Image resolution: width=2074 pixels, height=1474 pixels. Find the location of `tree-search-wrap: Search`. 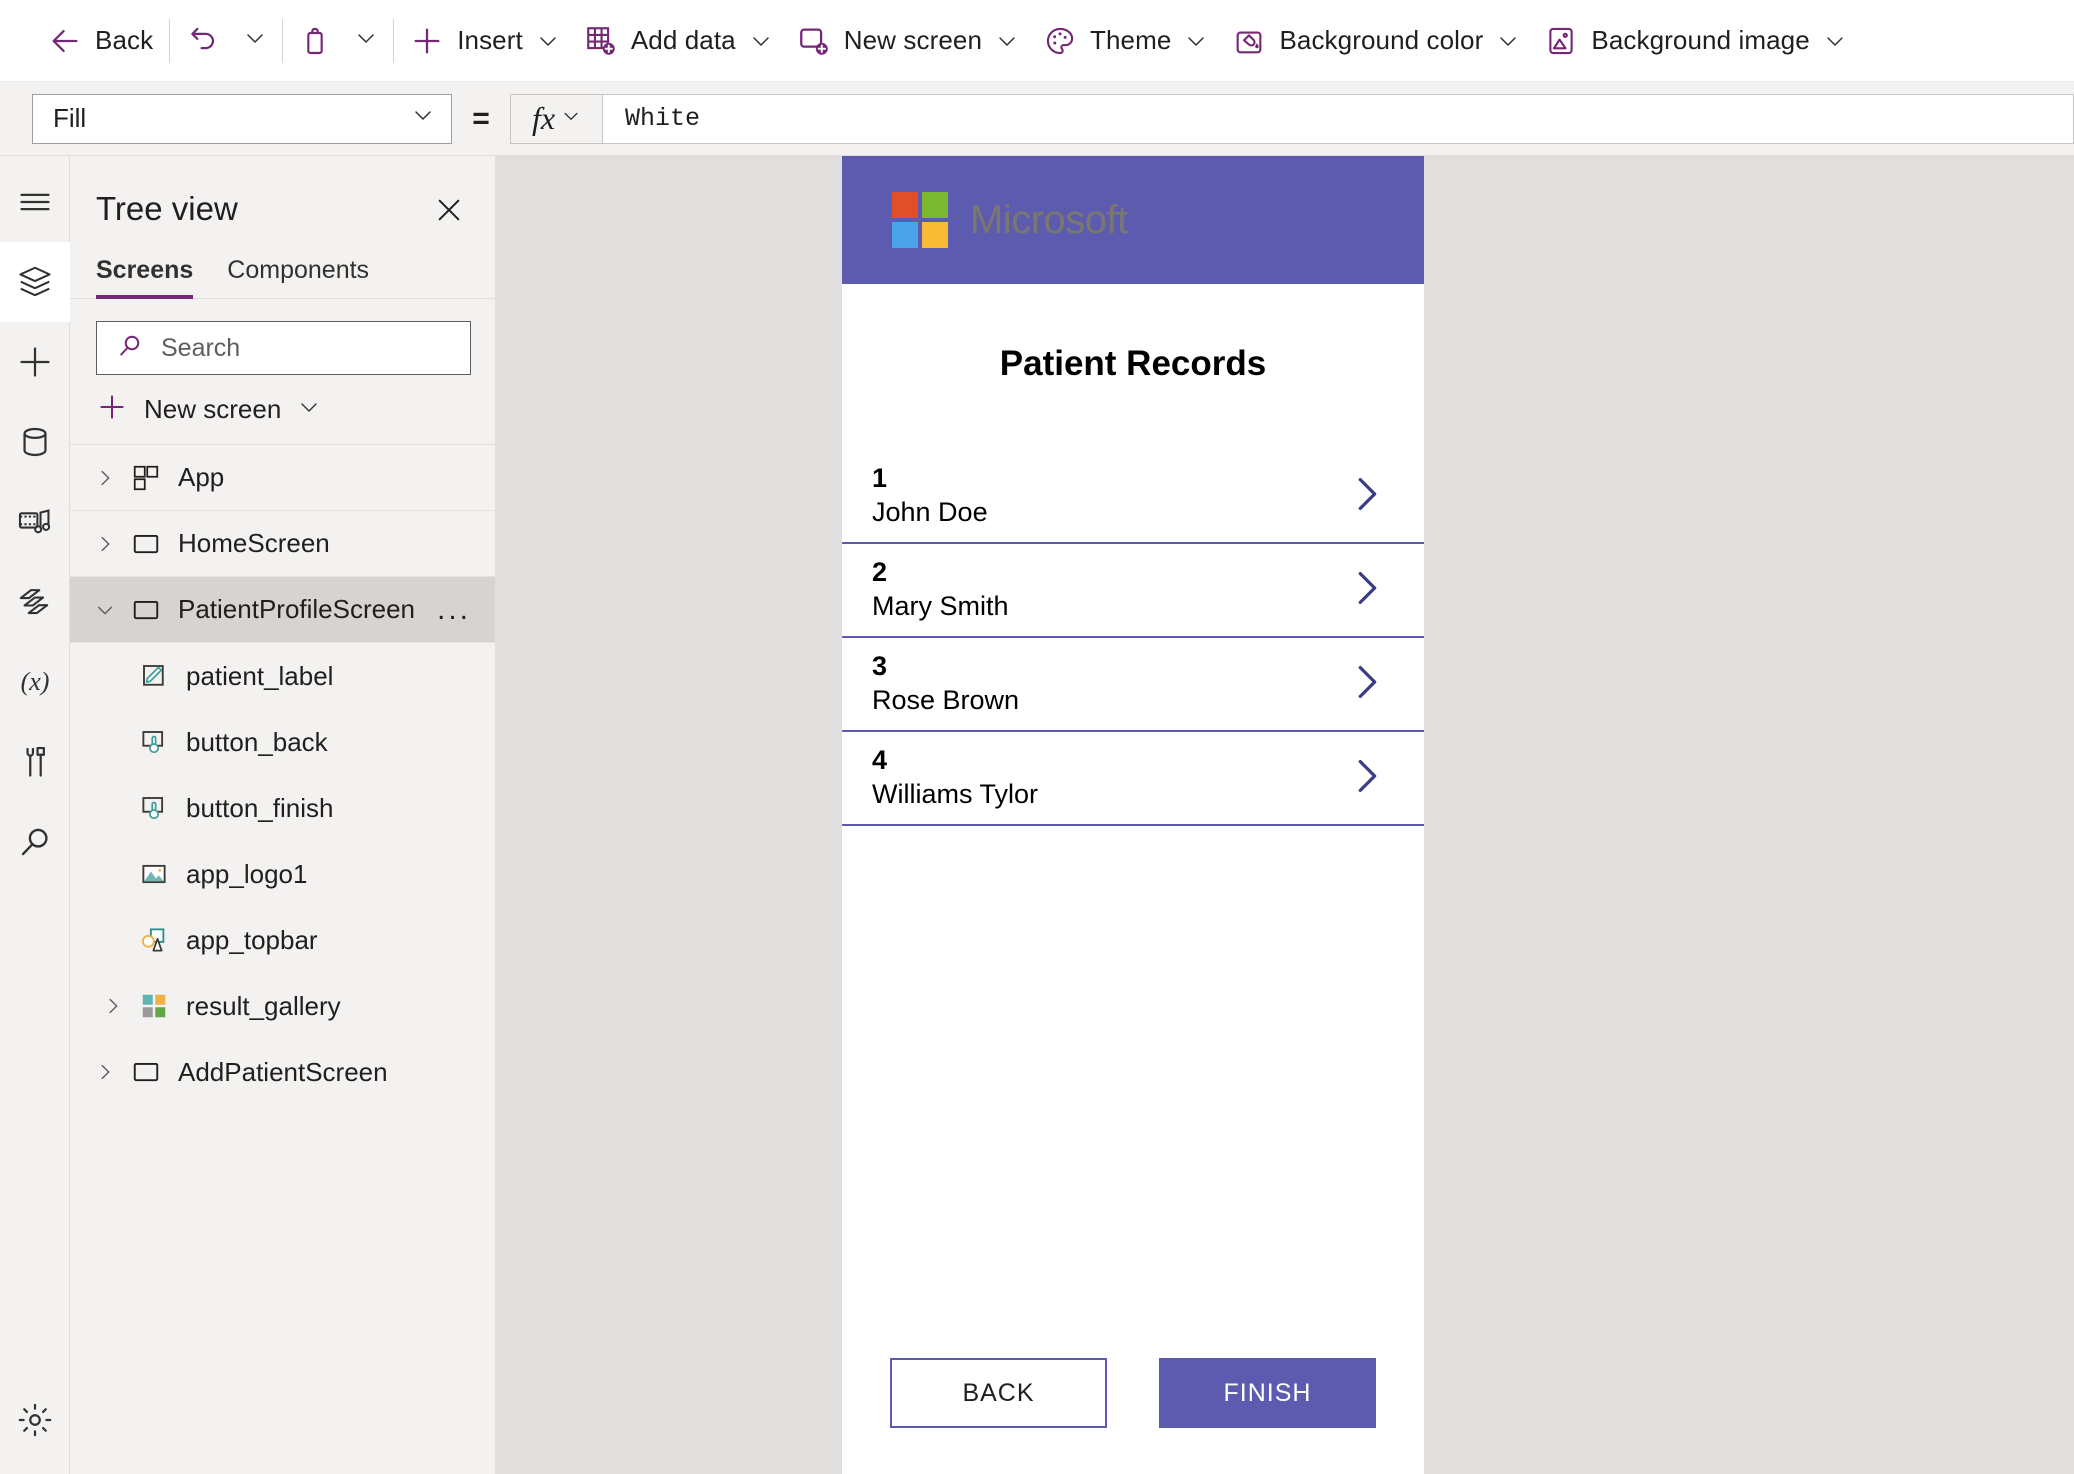

tree-search-wrap: Search is located at coordinates (282, 337).